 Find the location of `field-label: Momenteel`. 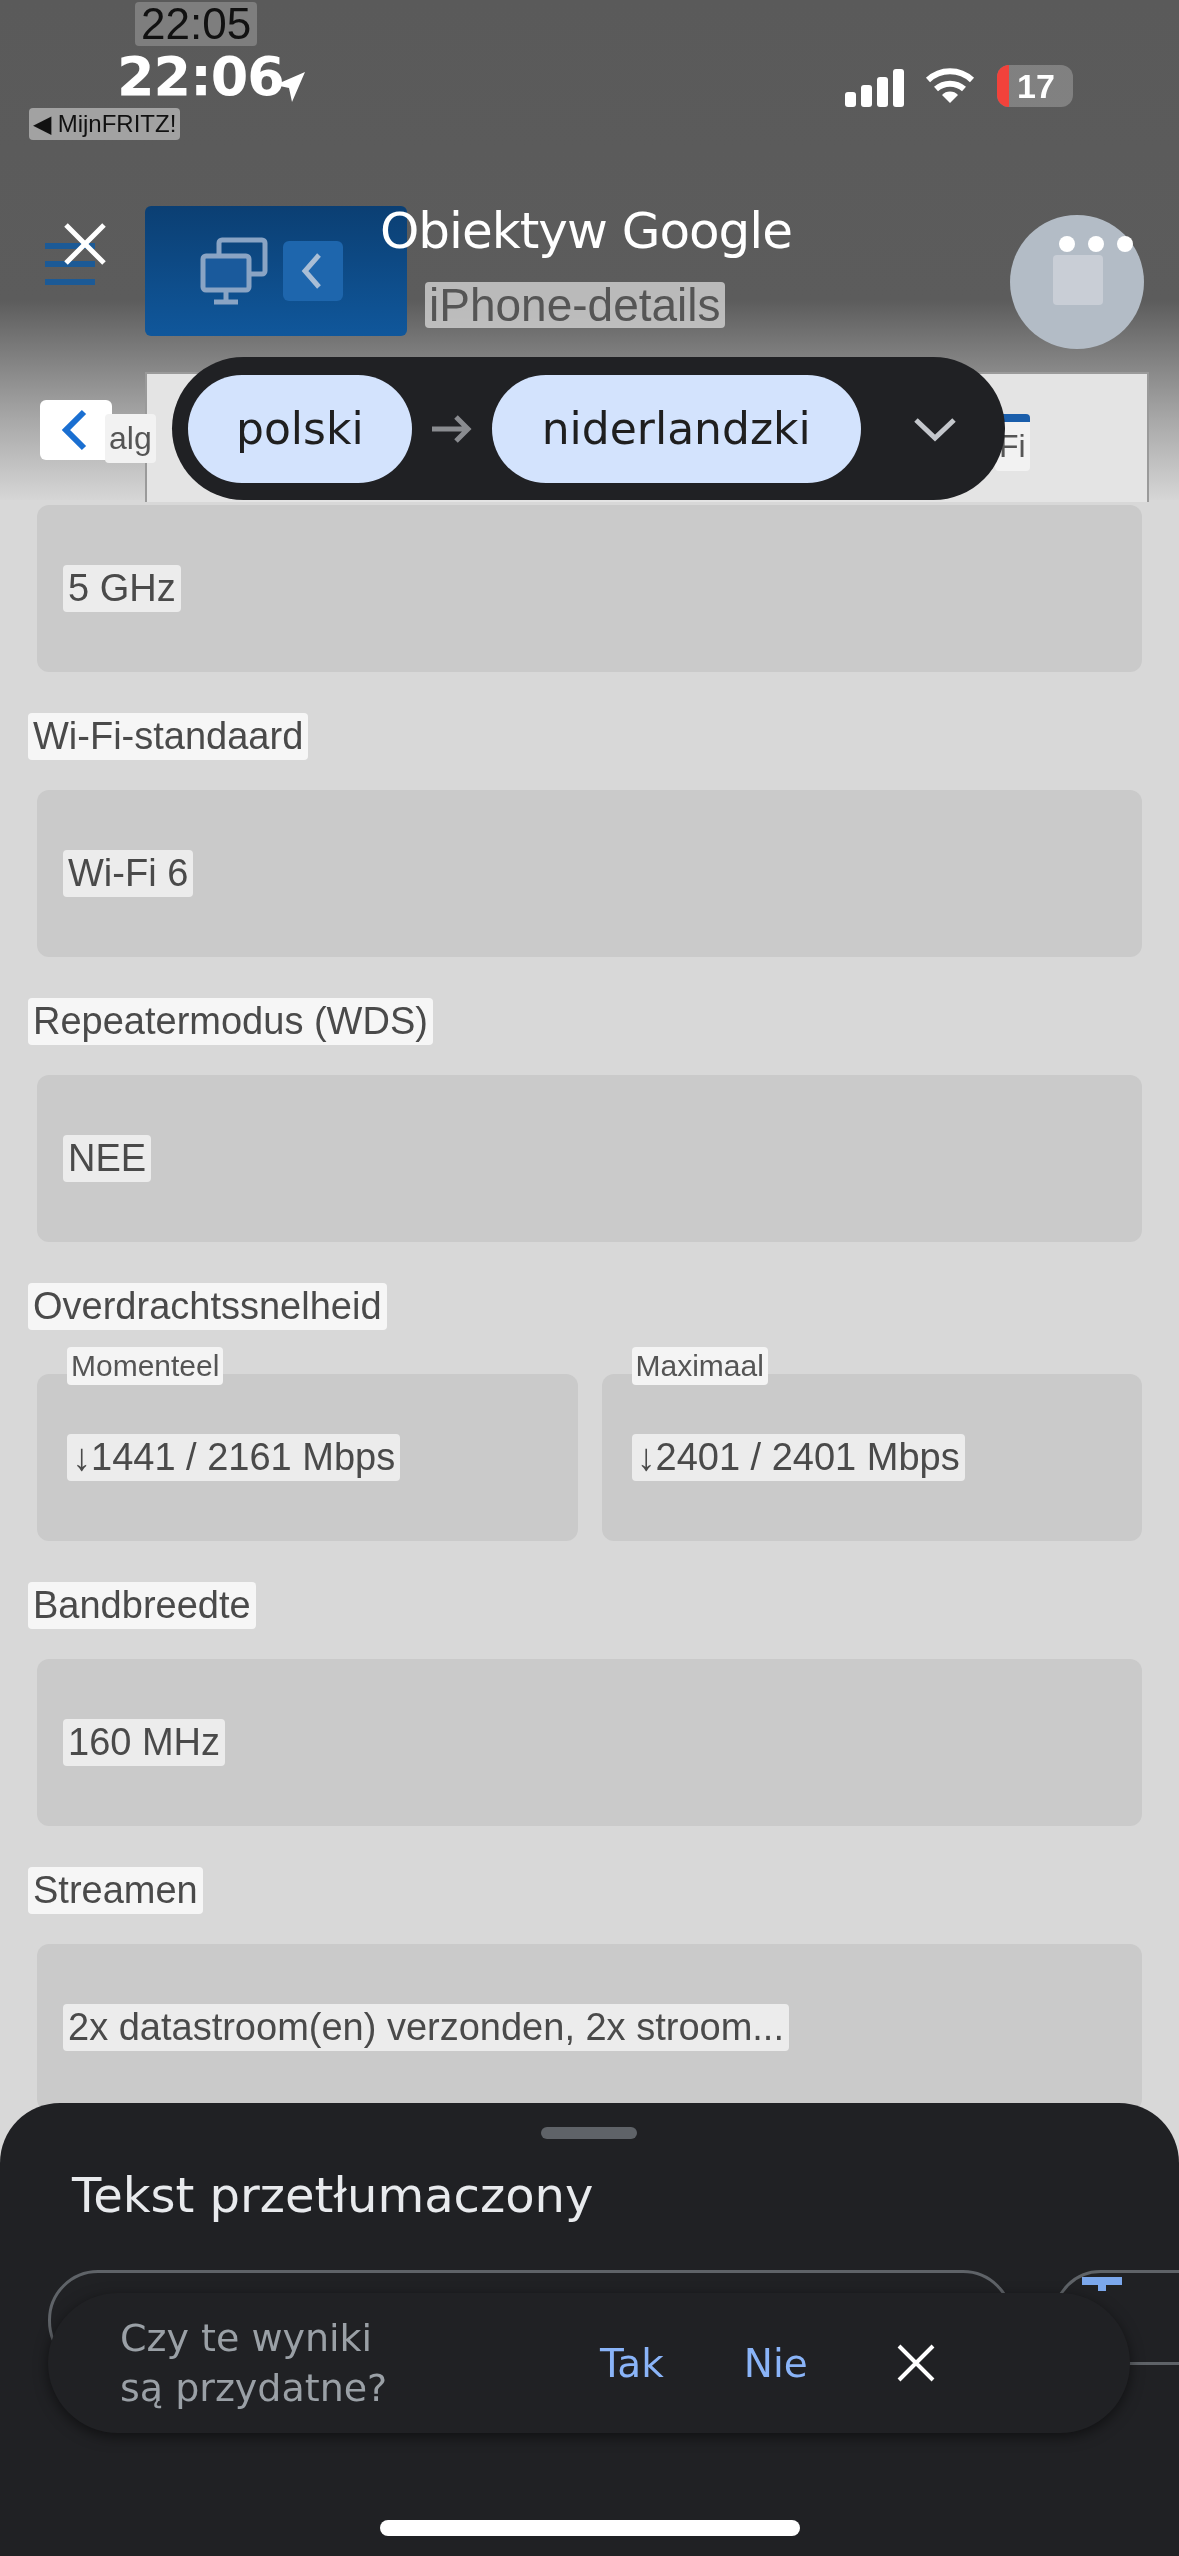

field-label: Momenteel is located at coordinates (145, 1366).